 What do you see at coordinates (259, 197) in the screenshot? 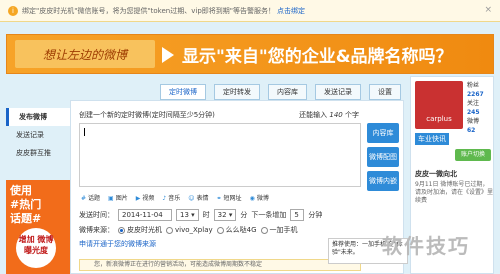
I see `weibo-tool: ◉ 微博` at bounding box center [259, 197].